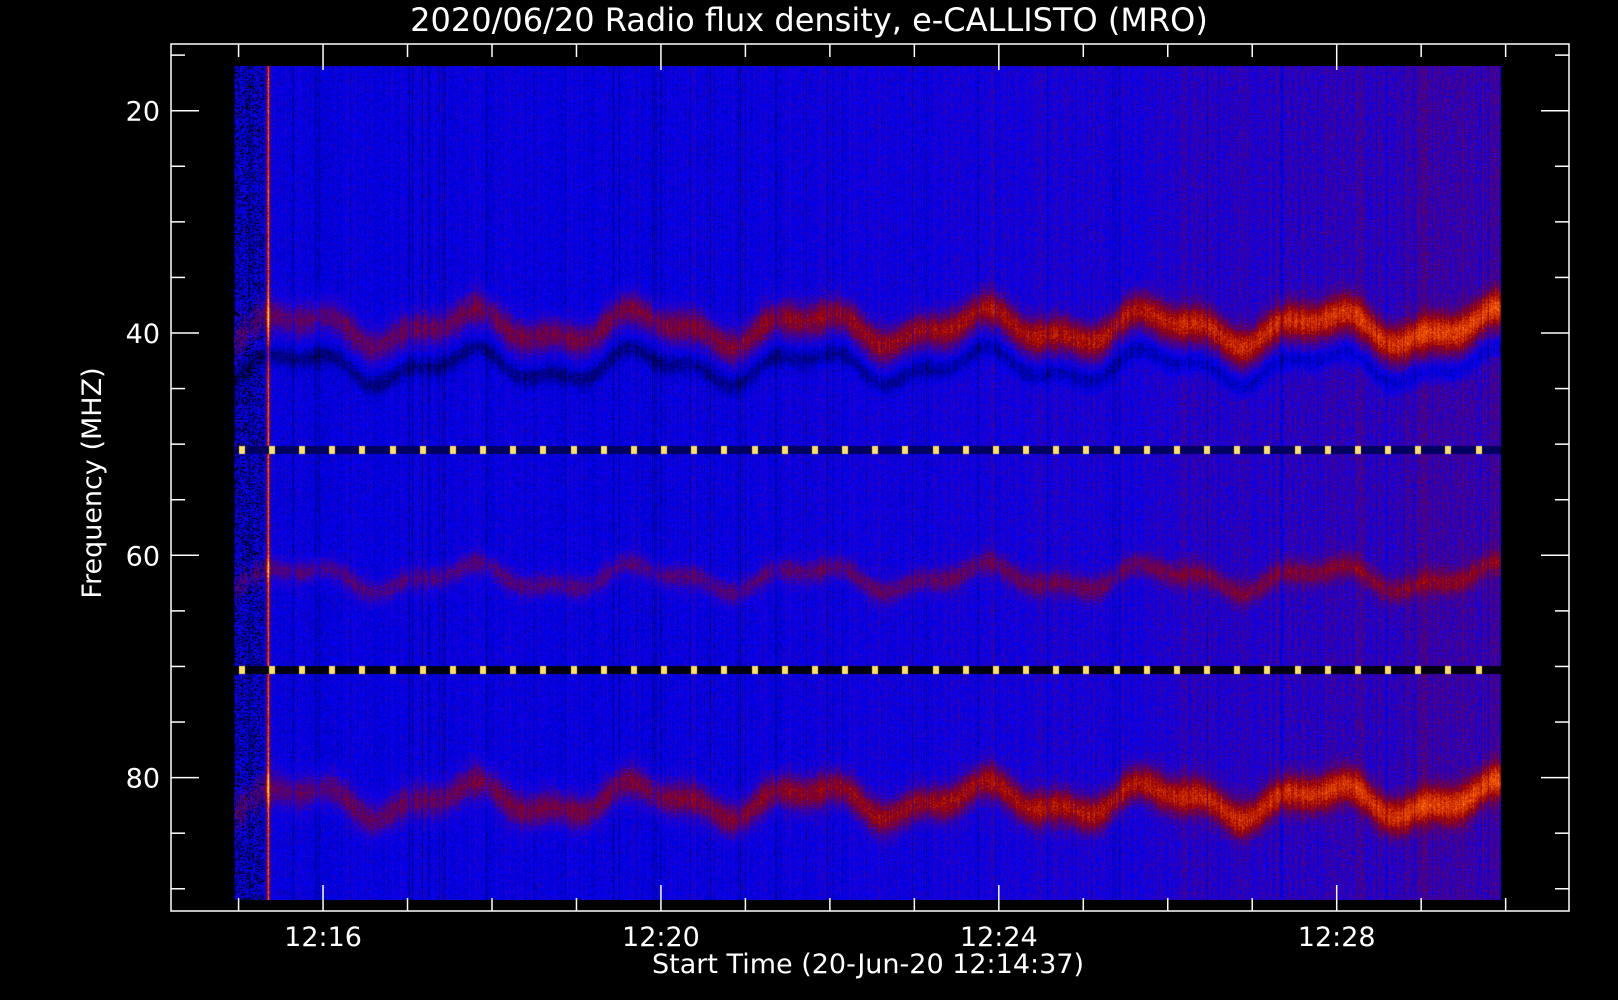 The width and height of the screenshot is (1618, 1000). I want to click on x-tick-label: 12:28, so click(1337, 937).